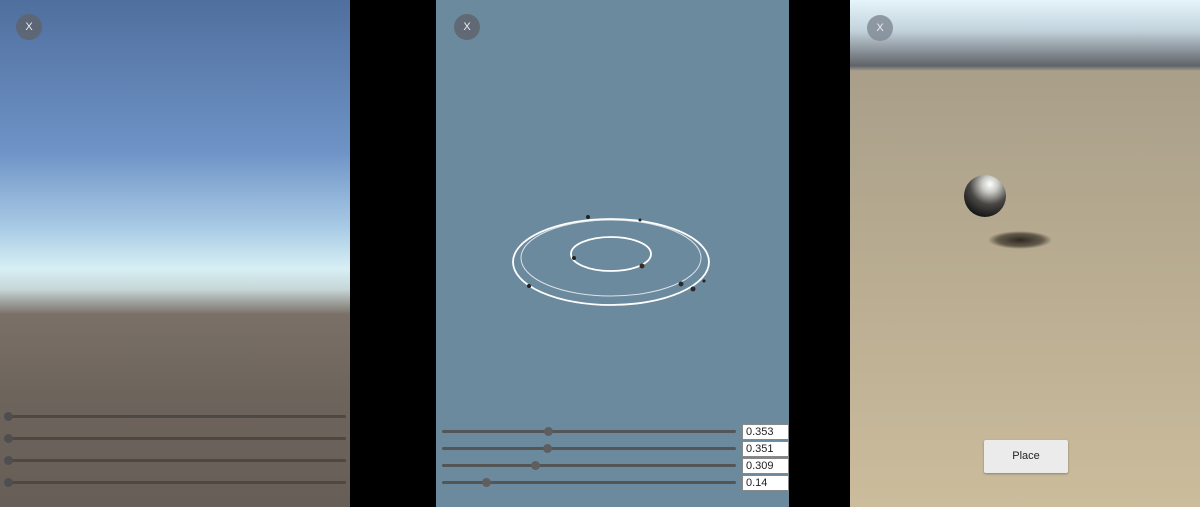 The image size is (1200, 507). I want to click on close-button: X, so click(29, 27).